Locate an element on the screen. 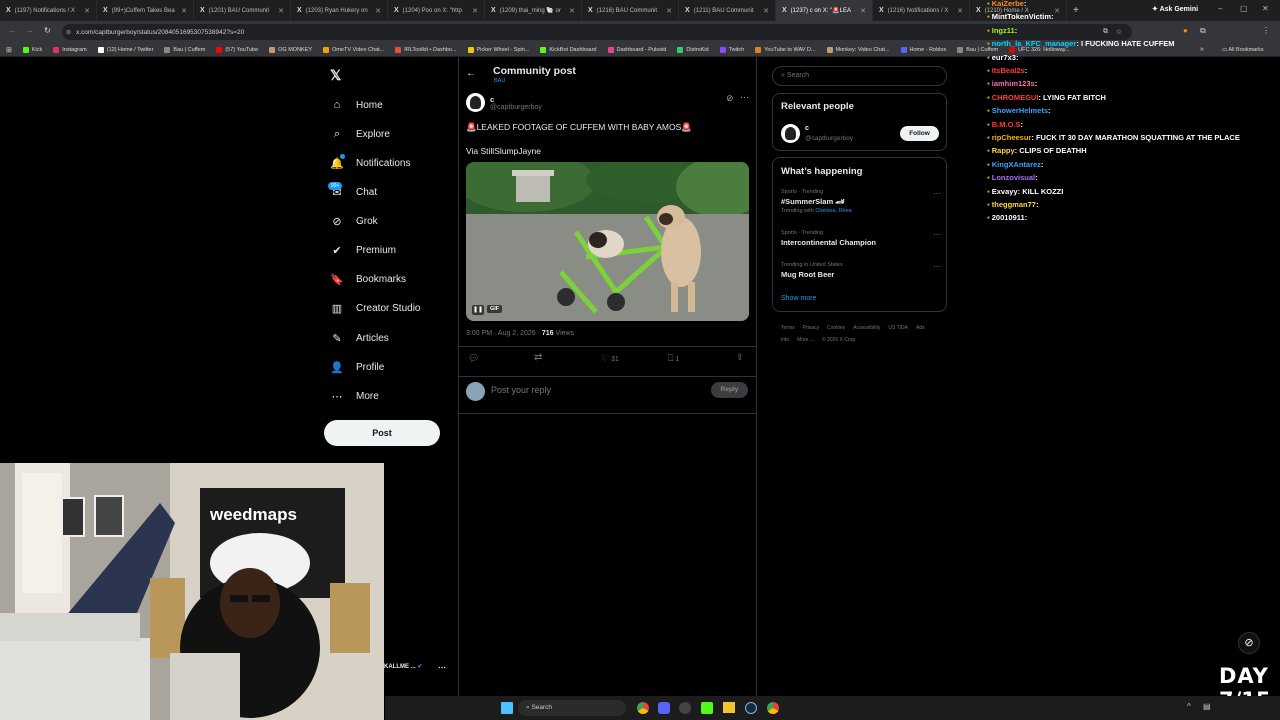  nav-item-bookmarks: 🔖 Bookmarks is located at coordinates (368, 279).